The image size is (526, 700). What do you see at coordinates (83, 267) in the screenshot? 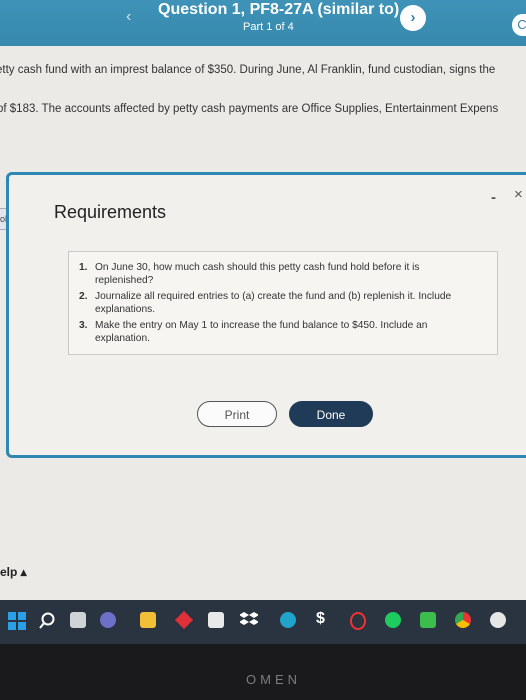
I see `requirement-number: 1.` at bounding box center [83, 267].